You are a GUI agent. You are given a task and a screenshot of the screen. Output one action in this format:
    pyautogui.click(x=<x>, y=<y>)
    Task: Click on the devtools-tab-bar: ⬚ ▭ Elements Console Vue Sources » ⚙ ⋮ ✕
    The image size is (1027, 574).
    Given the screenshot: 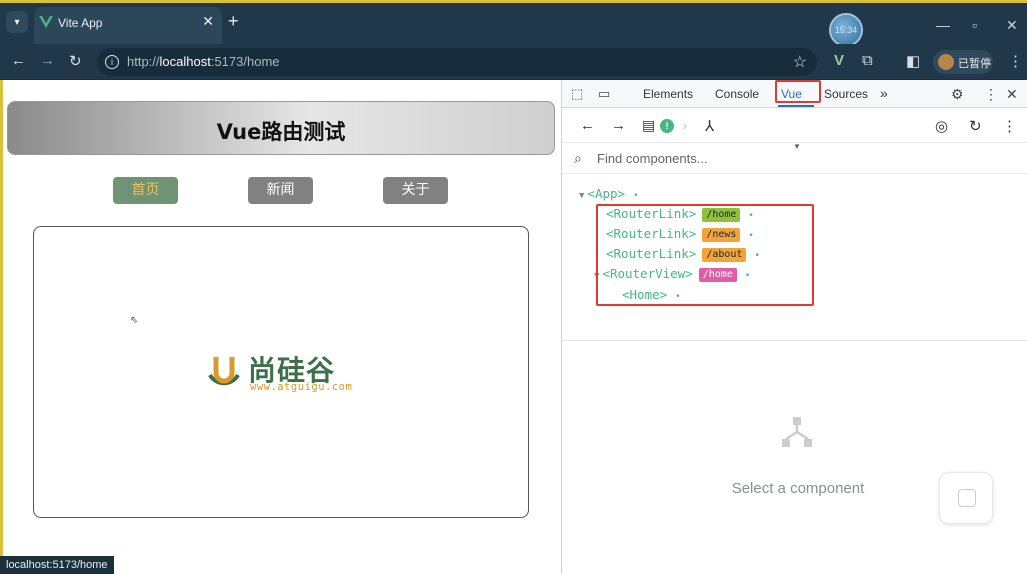 What is the action you would take?
    pyautogui.click(x=794, y=94)
    